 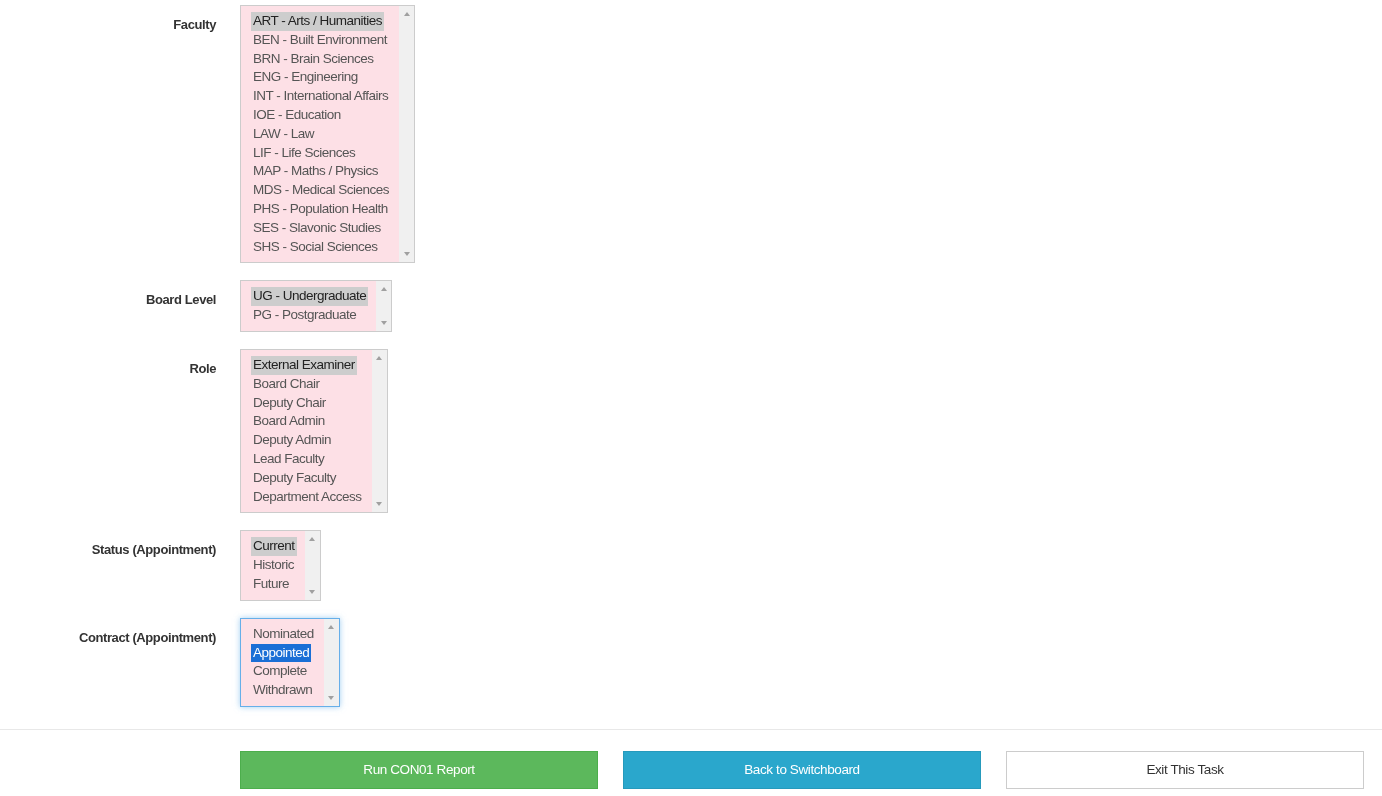 What do you see at coordinates (281, 653) in the screenshot?
I see `list-option: Appointed` at bounding box center [281, 653].